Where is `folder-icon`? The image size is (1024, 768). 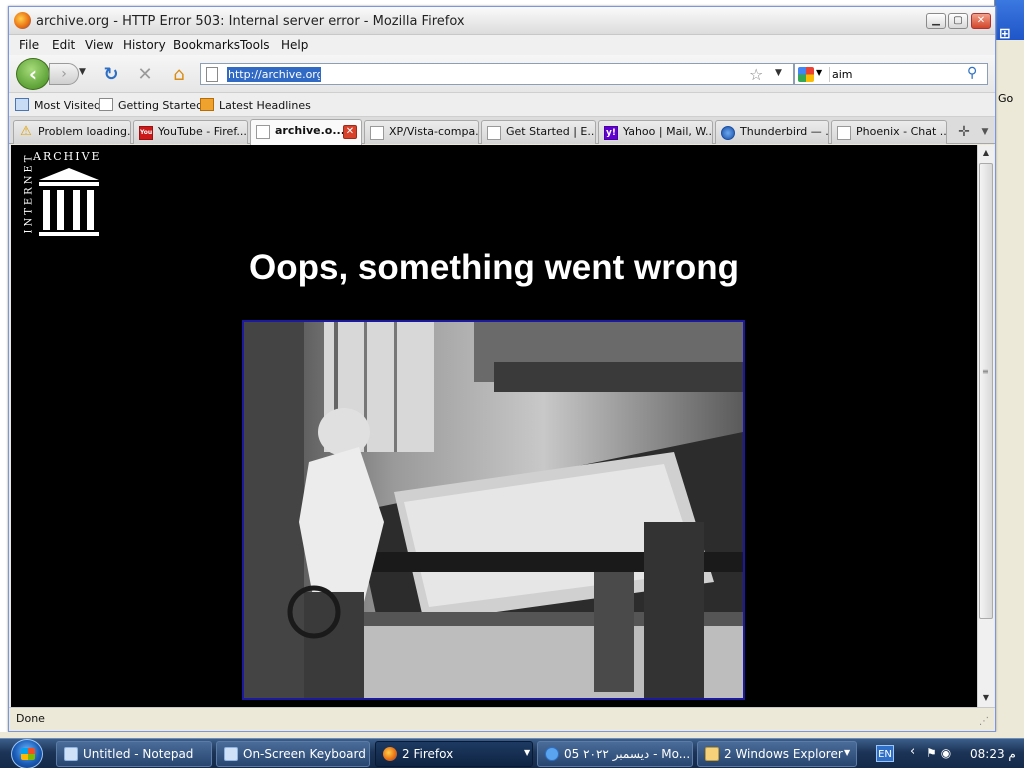 folder-icon is located at coordinates (712, 754).